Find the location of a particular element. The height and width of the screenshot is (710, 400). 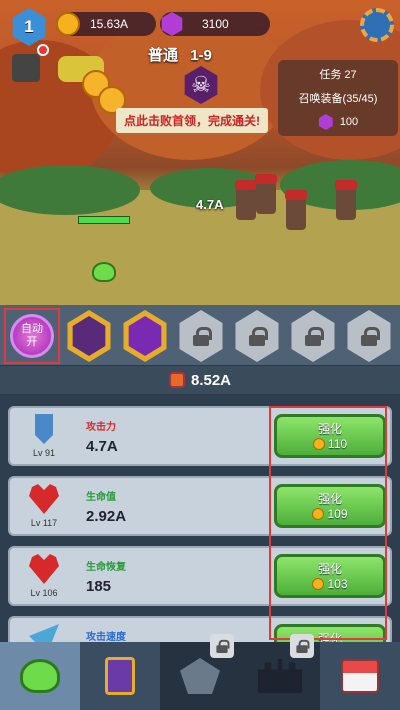

stat-icon-box is located at coordinates (44, 632).